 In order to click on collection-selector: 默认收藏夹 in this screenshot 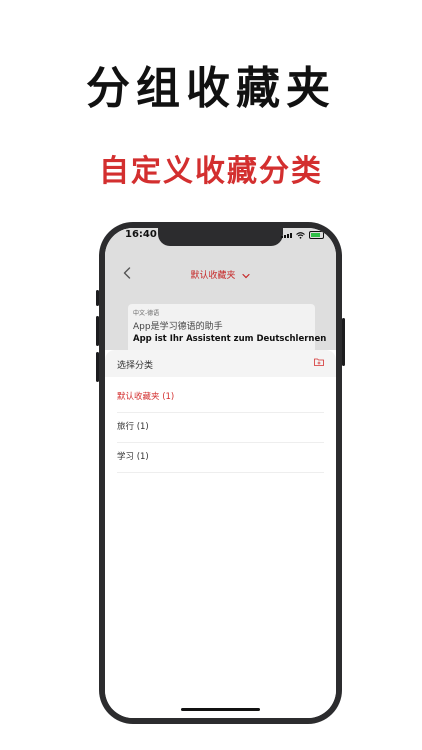, I will do `click(220, 274)`.